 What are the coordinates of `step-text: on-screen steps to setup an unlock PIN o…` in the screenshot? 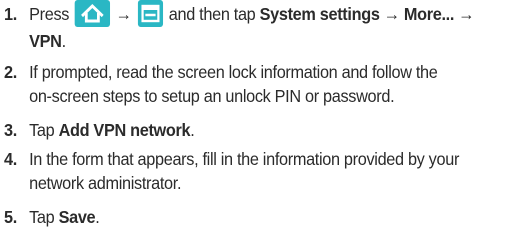 It's located at (212, 96).